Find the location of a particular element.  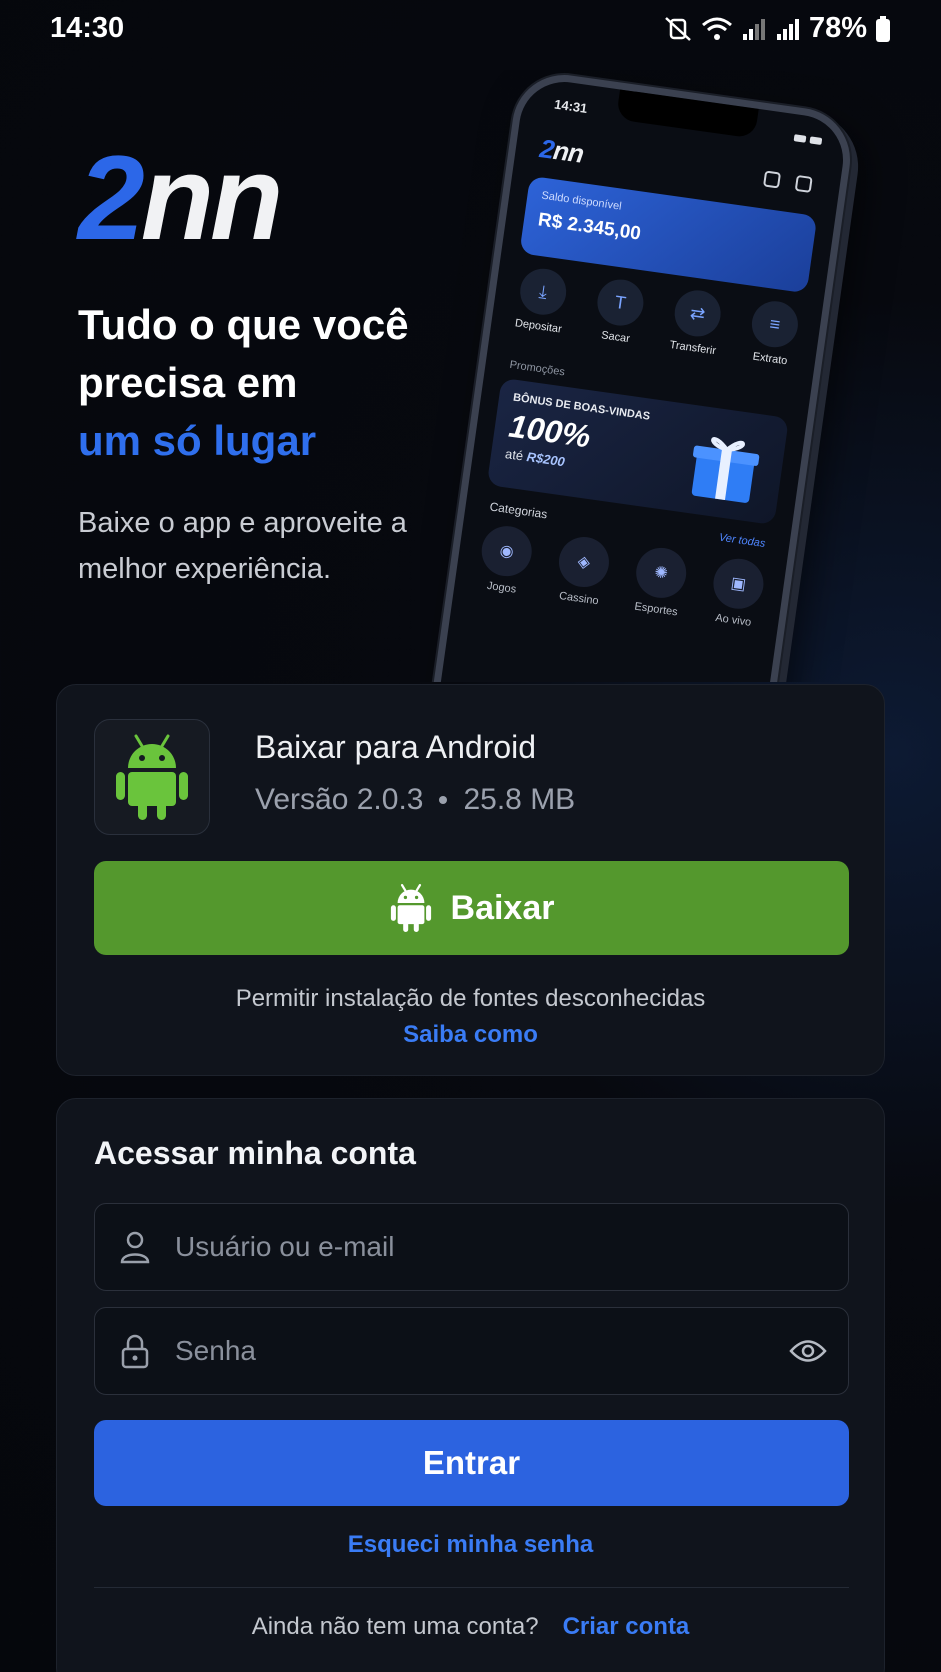

login-title: Acessar minha conta is located at coordinates (255, 1153).